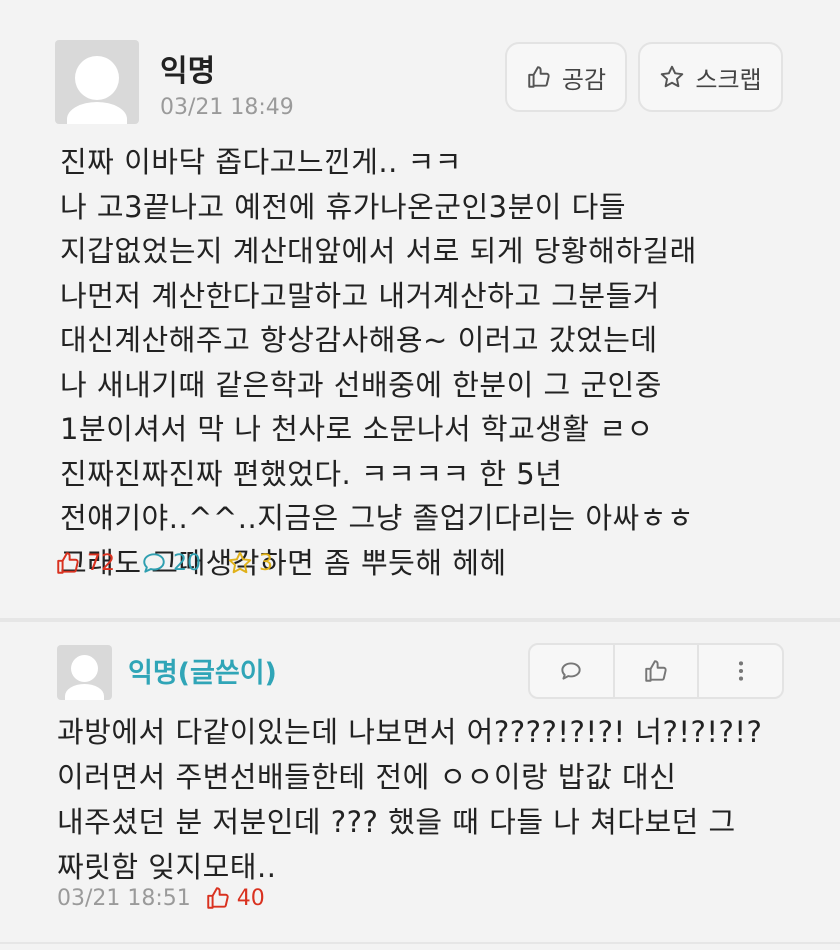 Image resolution: width=840 pixels, height=950 pixels. Describe the element at coordinates (360, 295) in the screenshot. I see `post-line: 나먼저 계산한다고말하고 내거계산하고 그분들거` at that location.